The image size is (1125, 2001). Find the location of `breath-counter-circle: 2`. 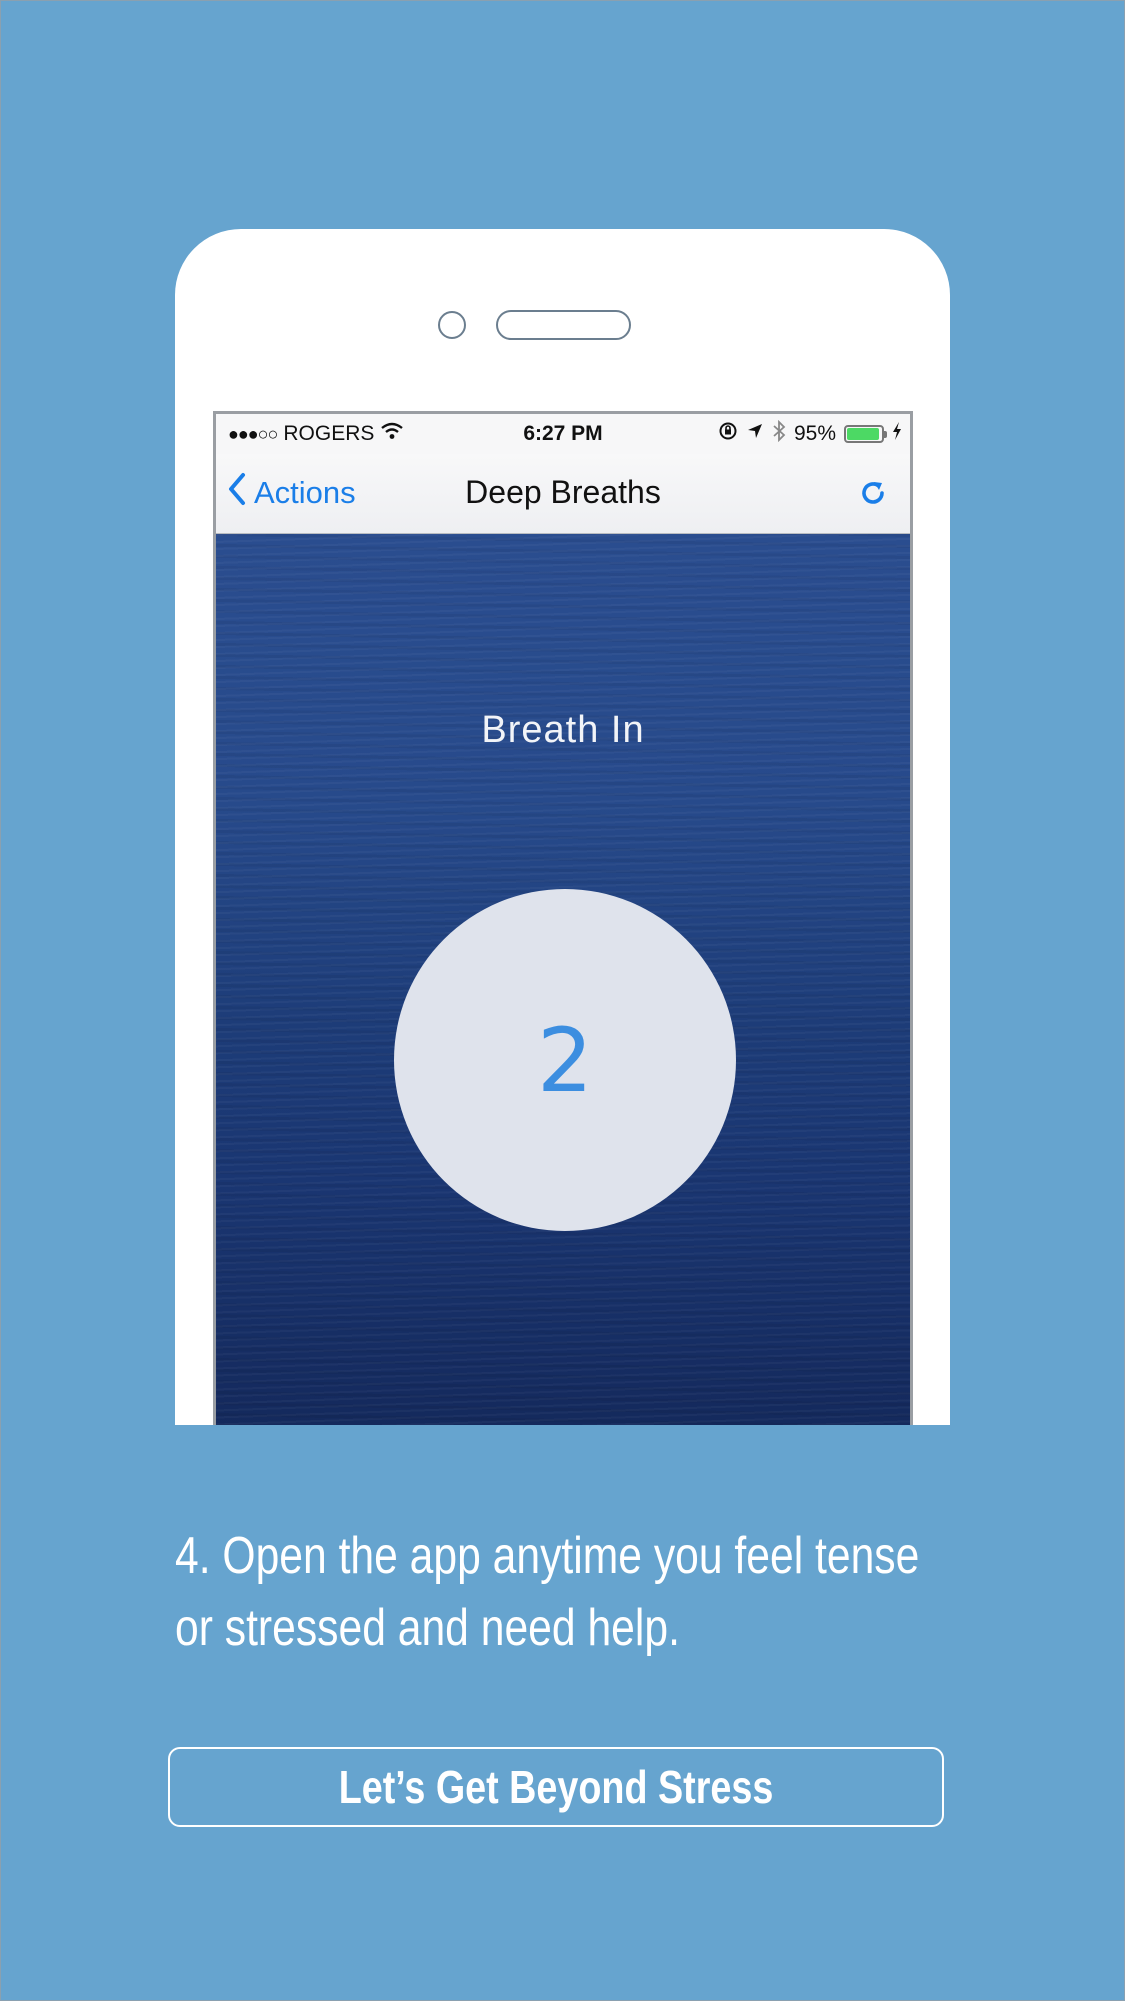

breath-counter-circle: 2 is located at coordinates (565, 1060).